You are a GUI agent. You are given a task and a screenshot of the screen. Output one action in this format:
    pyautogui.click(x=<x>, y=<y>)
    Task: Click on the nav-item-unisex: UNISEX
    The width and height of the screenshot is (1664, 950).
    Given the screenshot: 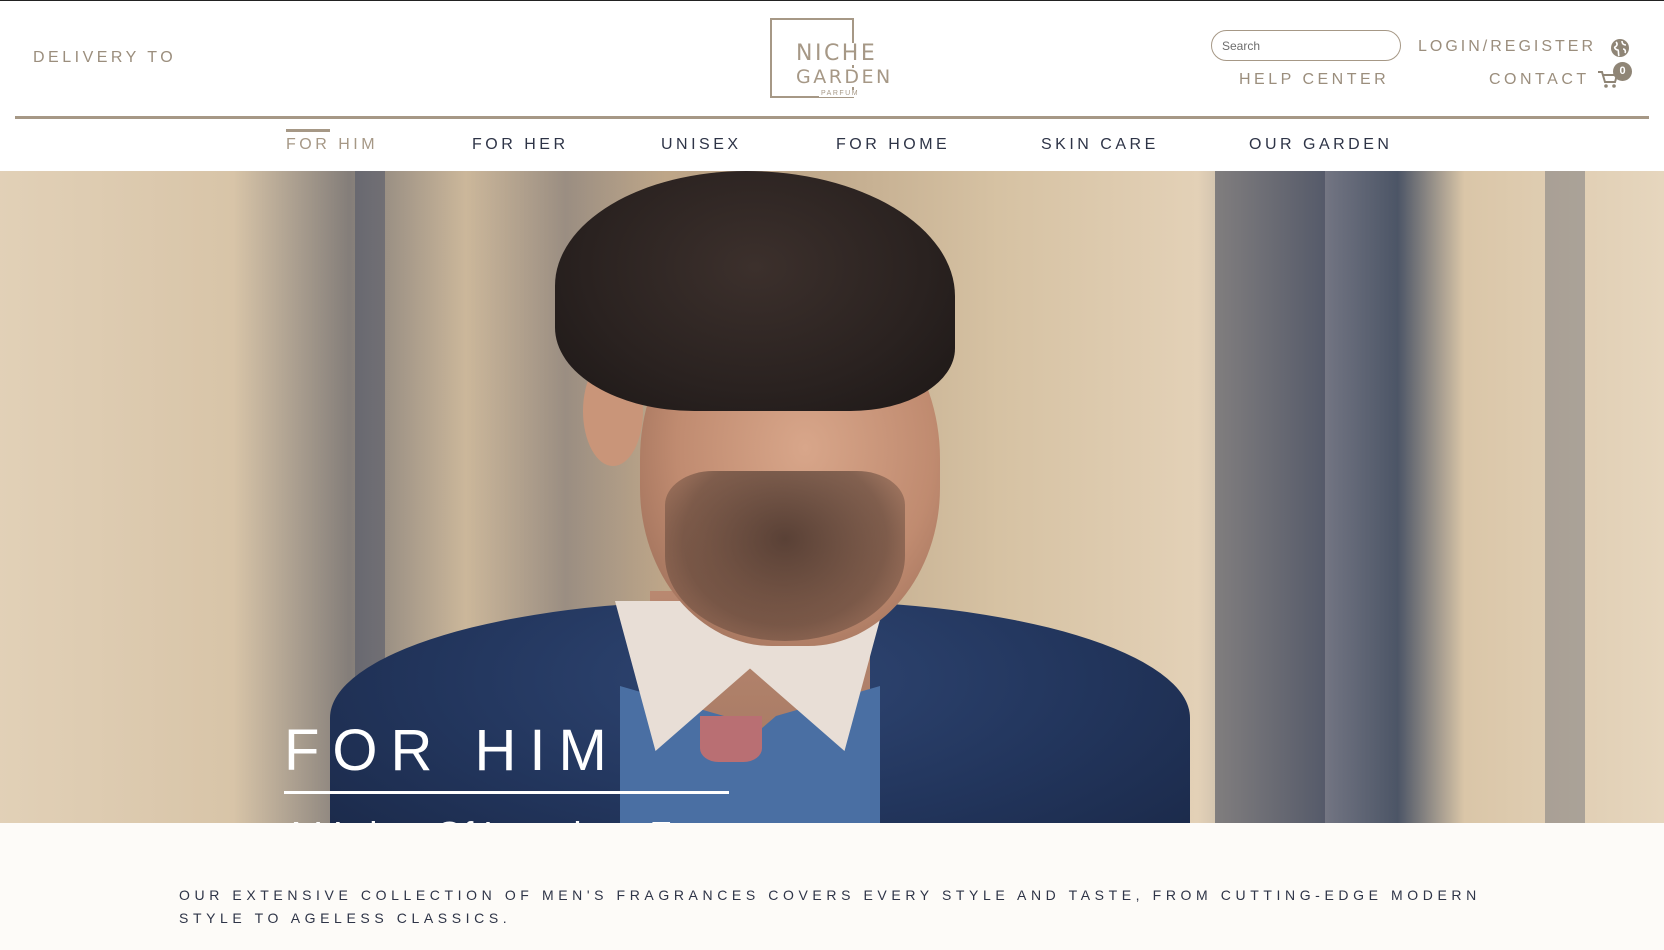 What is the action you would take?
    pyautogui.click(x=701, y=145)
    